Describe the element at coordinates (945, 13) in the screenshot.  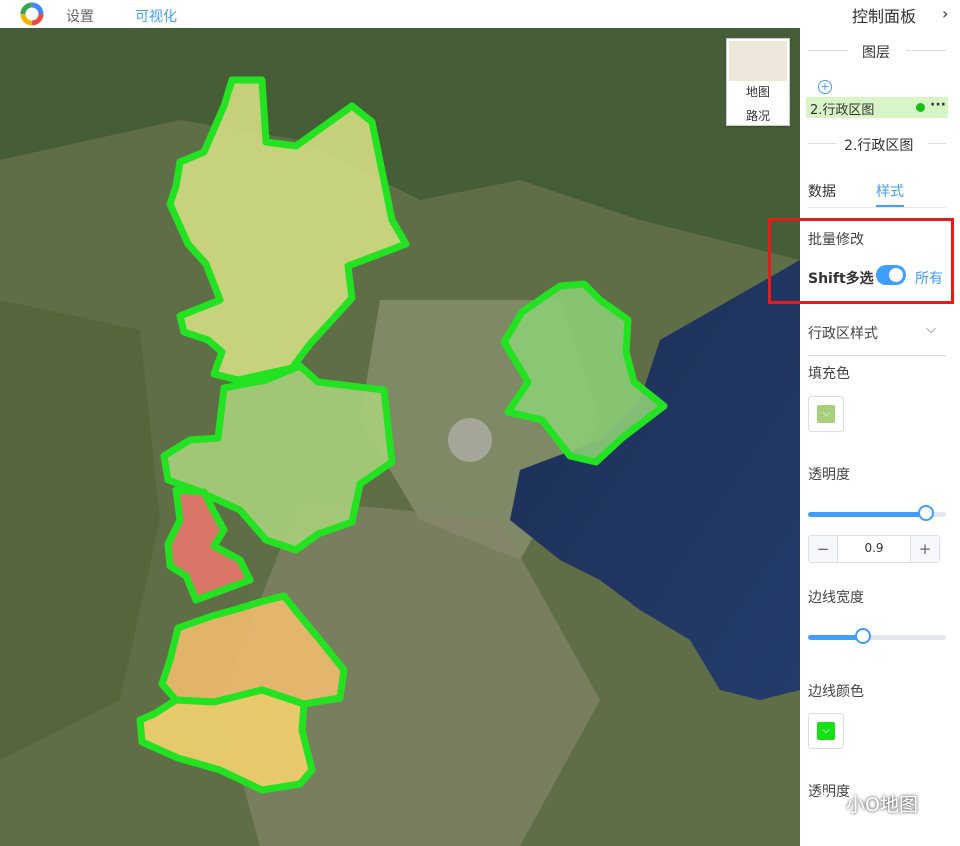
I see `collapse-chevron-icon: ›` at that location.